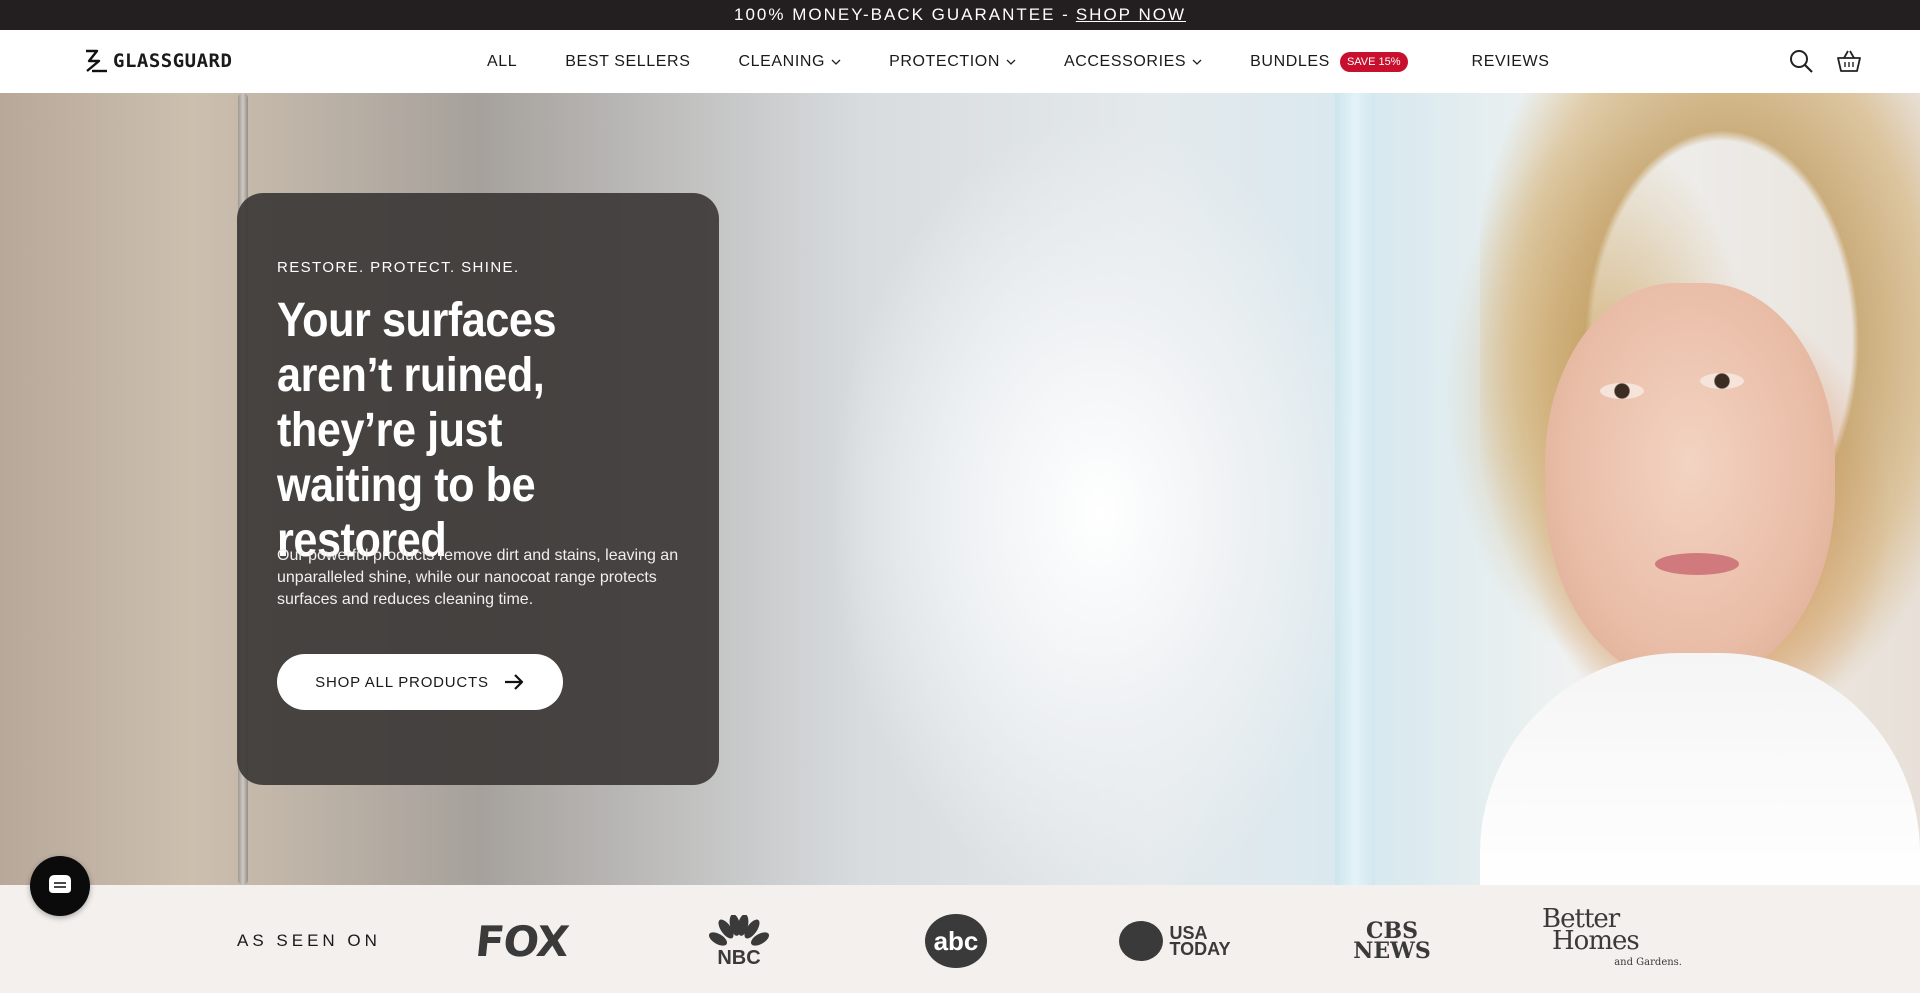 The height and width of the screenshot is (993, 1920). I want to click on nav-accessories: ACCESSORIES, so click(1133, 62).